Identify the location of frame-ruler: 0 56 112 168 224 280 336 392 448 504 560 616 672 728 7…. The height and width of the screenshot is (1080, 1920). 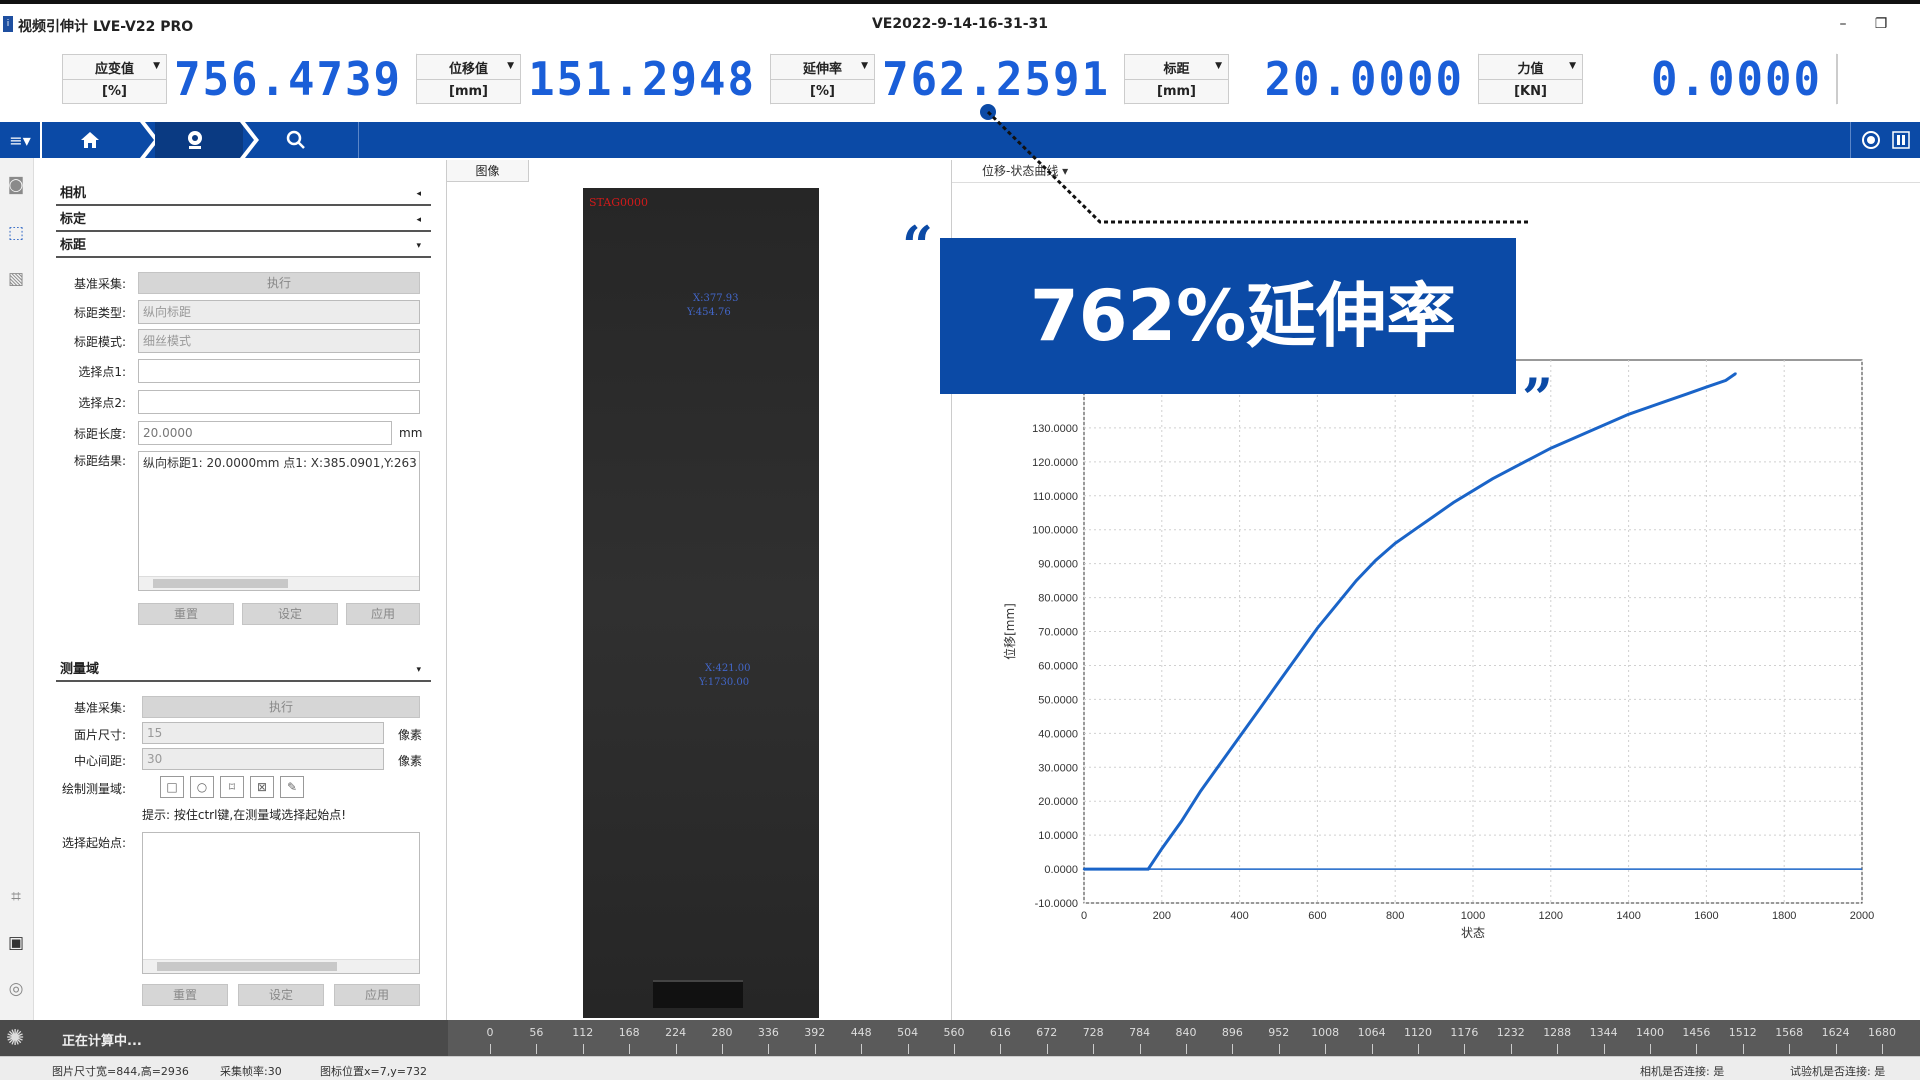
(1184, 1038).